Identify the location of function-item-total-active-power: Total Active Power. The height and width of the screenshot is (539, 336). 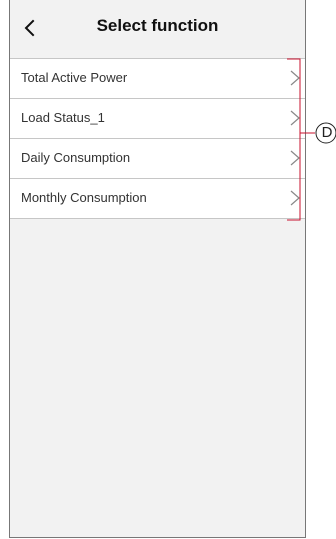
(157, 78).